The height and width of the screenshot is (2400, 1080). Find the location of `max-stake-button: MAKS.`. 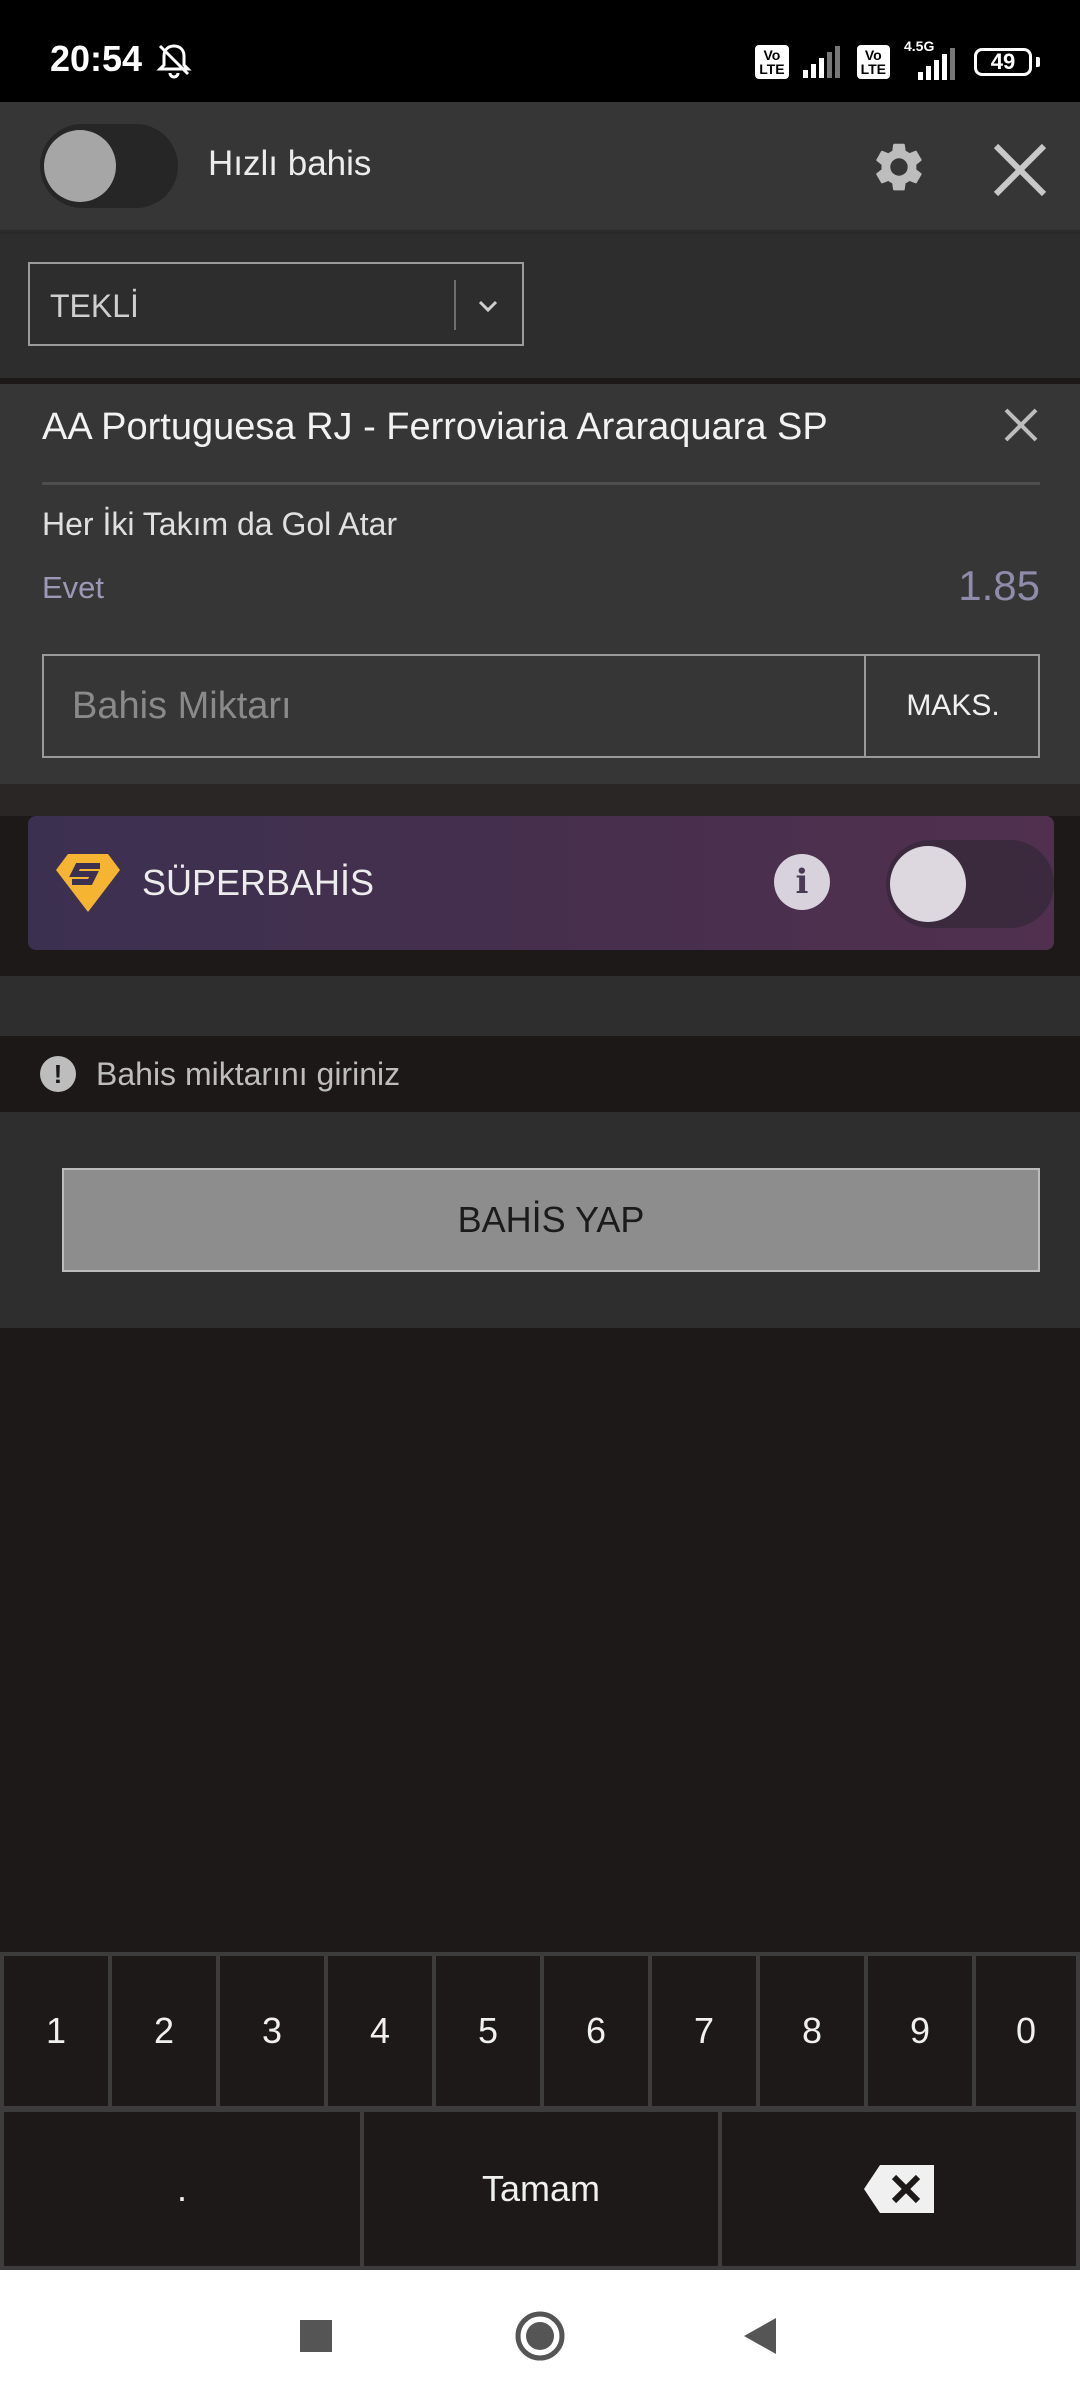

max-stake-button: MAKS. is located at coordinates (952, 706).